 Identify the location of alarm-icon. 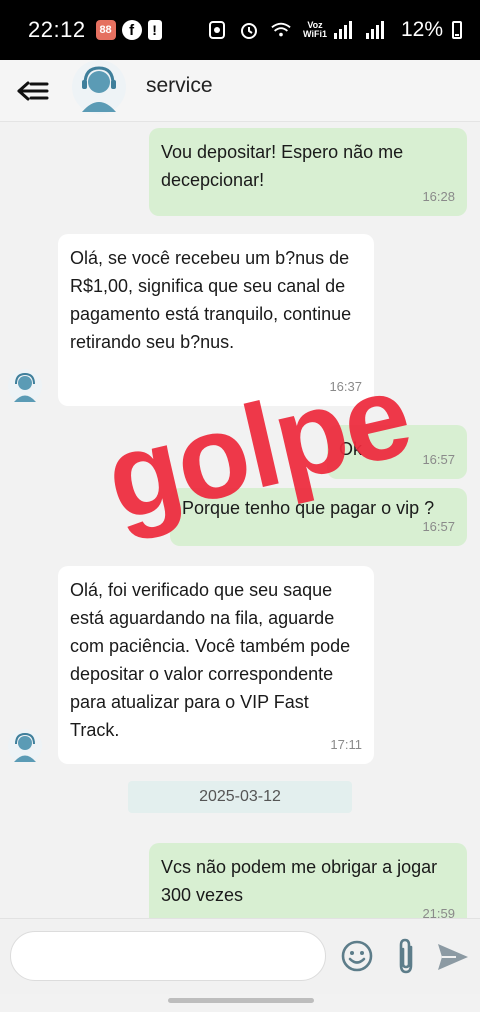
(249, 30).